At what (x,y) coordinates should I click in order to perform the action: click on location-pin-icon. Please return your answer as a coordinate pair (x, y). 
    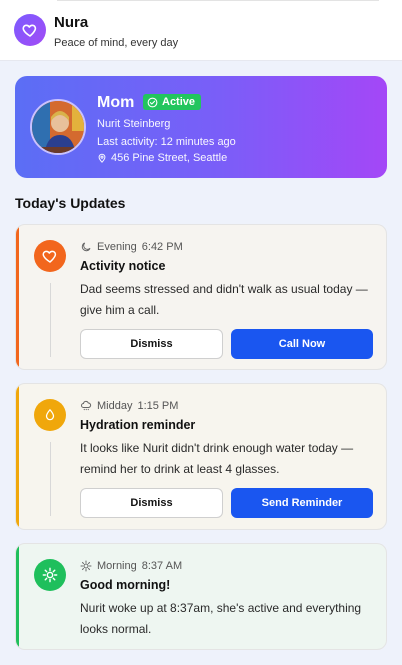
    Looking at the image, I should click on (102, 158).